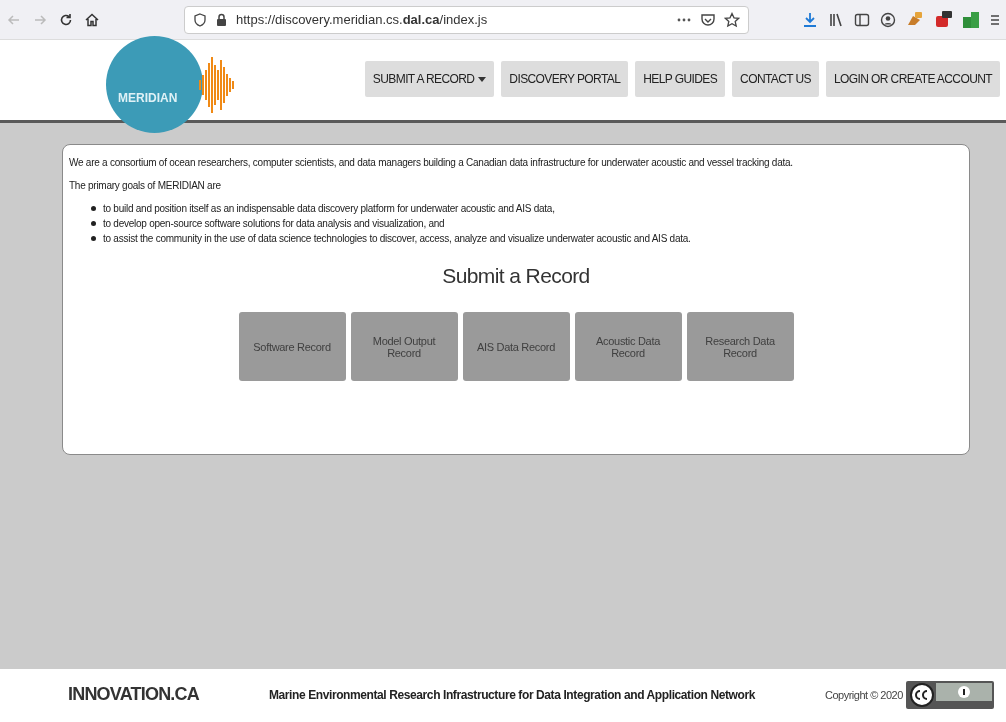 The height and width of the screenshot is (722, 1006). What do you see at coordinates (397, 238) in the screenshot?
I see `goal-item: to assist the community in the use of data science technologies to discover, access, analyze and visualize underwater acoustic and AIS data.` at bounding box center [397, 238].